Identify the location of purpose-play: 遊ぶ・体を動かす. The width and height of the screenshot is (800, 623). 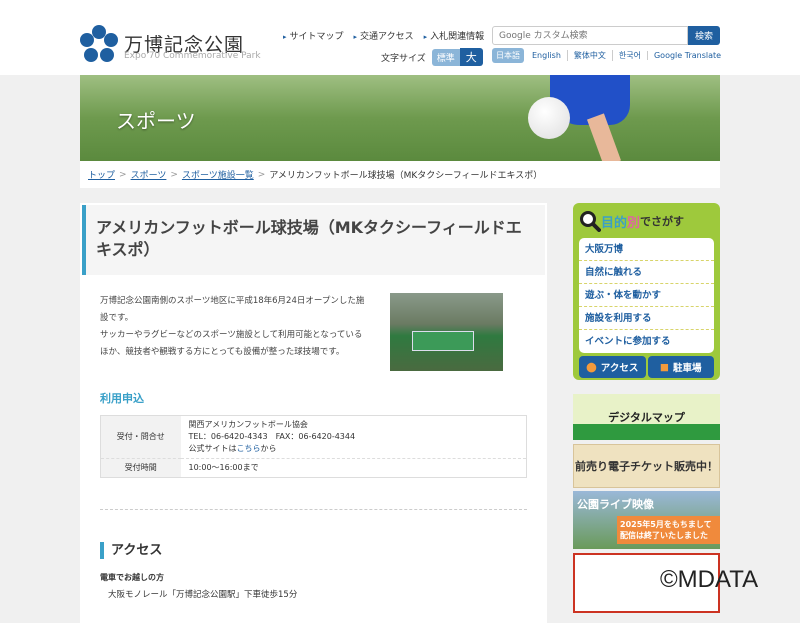
(646, 295).